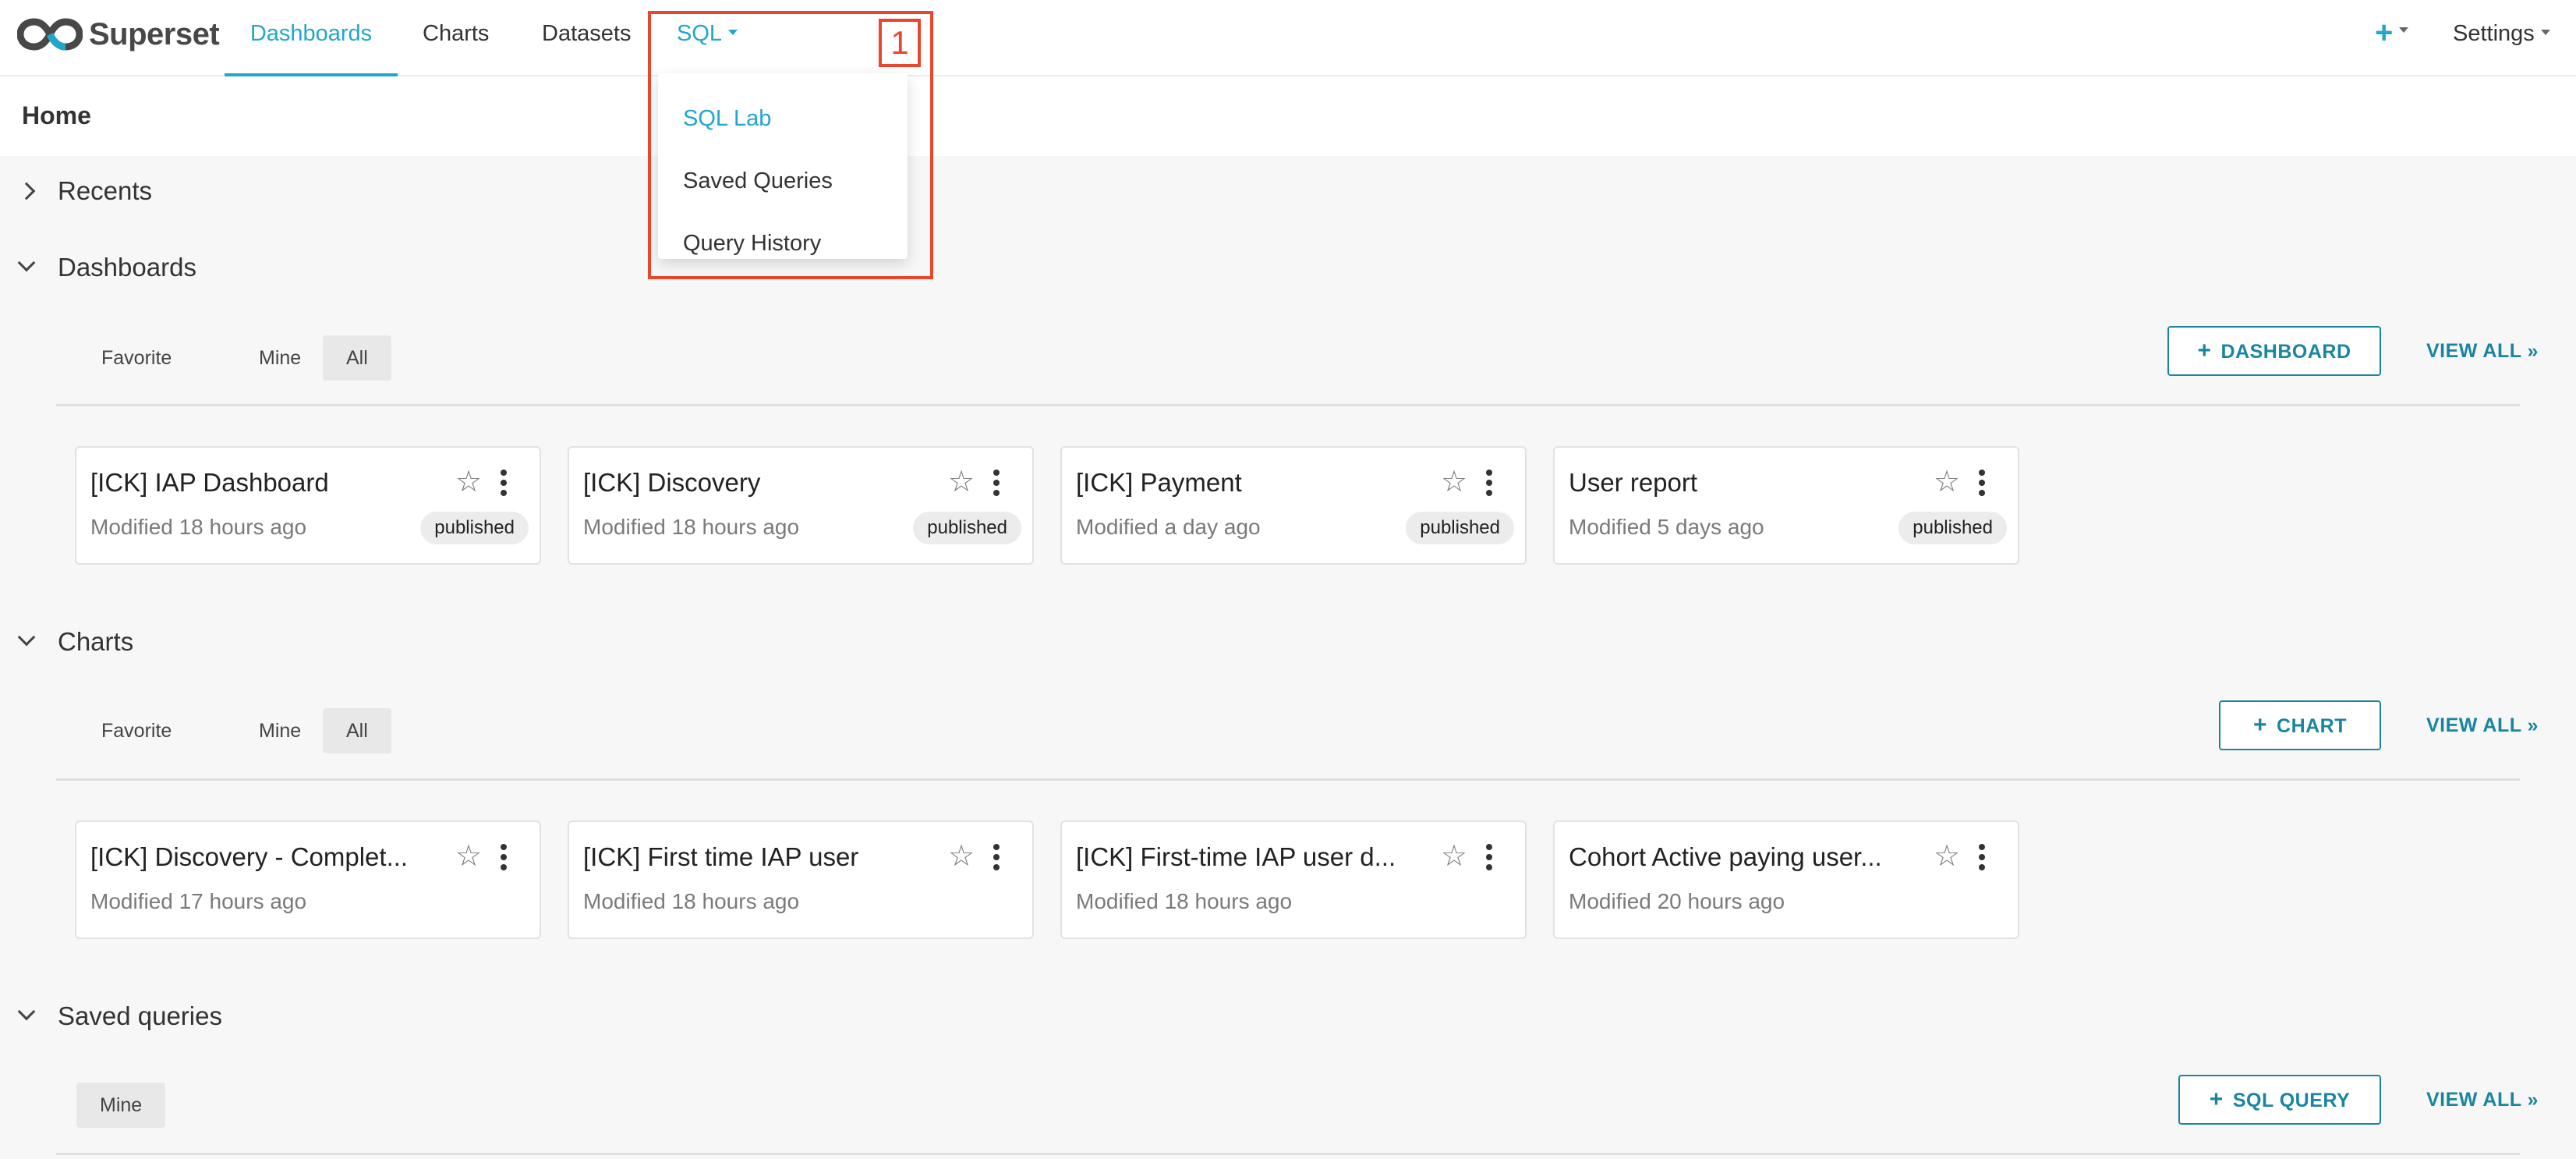  Describe the element at coordinates (279, 730) in the screenshot. I see `charts-tab-mine: Mine` at that location.